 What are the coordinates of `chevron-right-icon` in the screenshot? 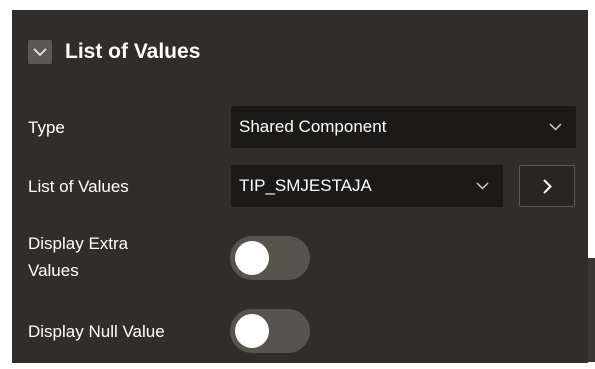 It's located at (547, 186).